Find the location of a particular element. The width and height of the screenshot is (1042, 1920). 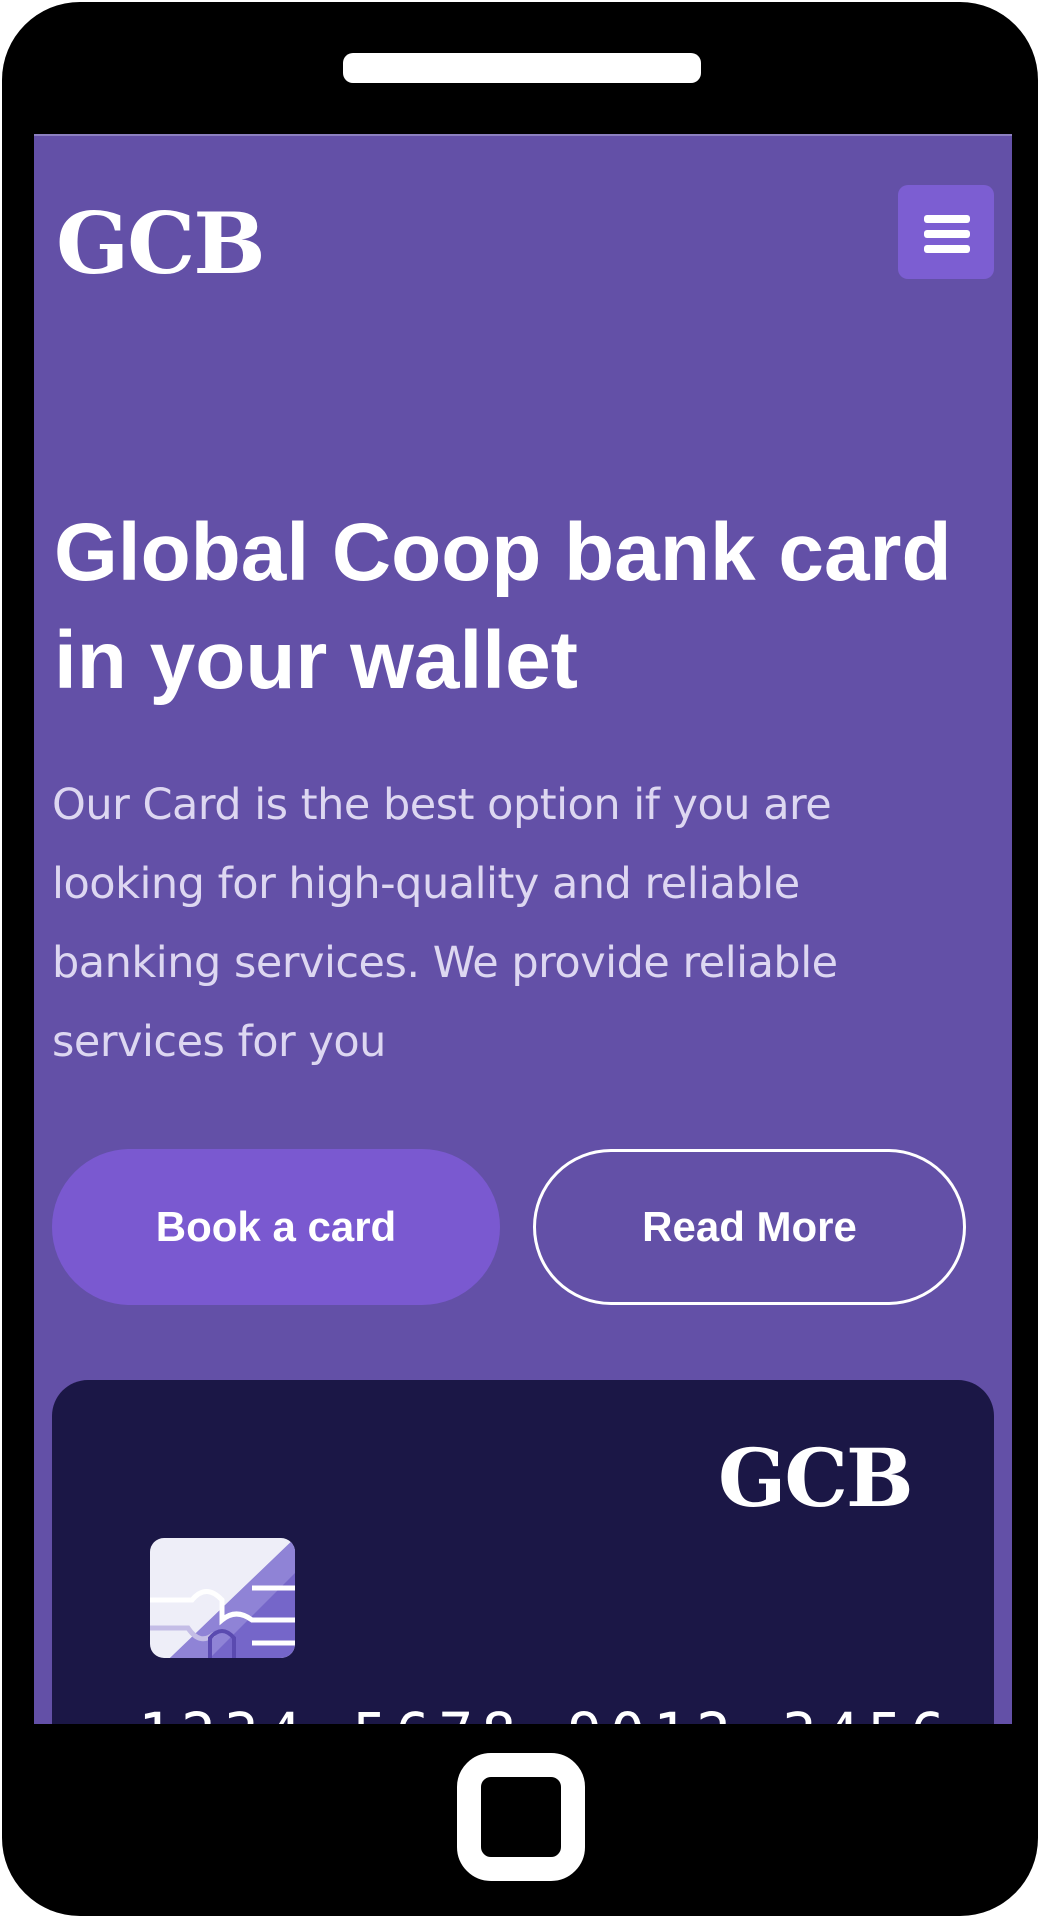

screen-top-edge is located at coordinates (523, 135).